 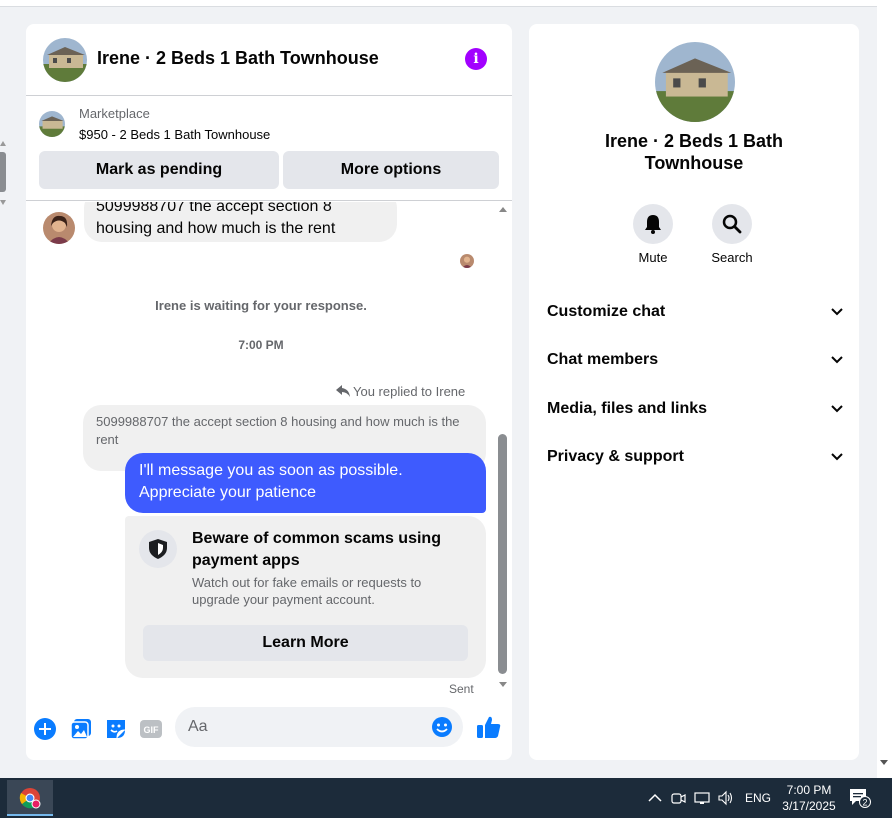 I want to click on waiting-notice: Irene is waiting for your response., so click(x=261, y=305).